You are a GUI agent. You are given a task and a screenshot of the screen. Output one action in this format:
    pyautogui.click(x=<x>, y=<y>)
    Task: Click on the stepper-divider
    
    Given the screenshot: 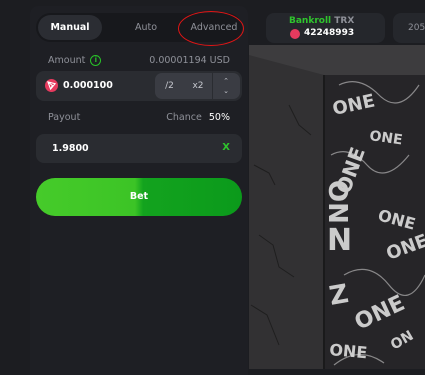 What is the action you would take?
    pyautogui.click(x=212, y=86)
    